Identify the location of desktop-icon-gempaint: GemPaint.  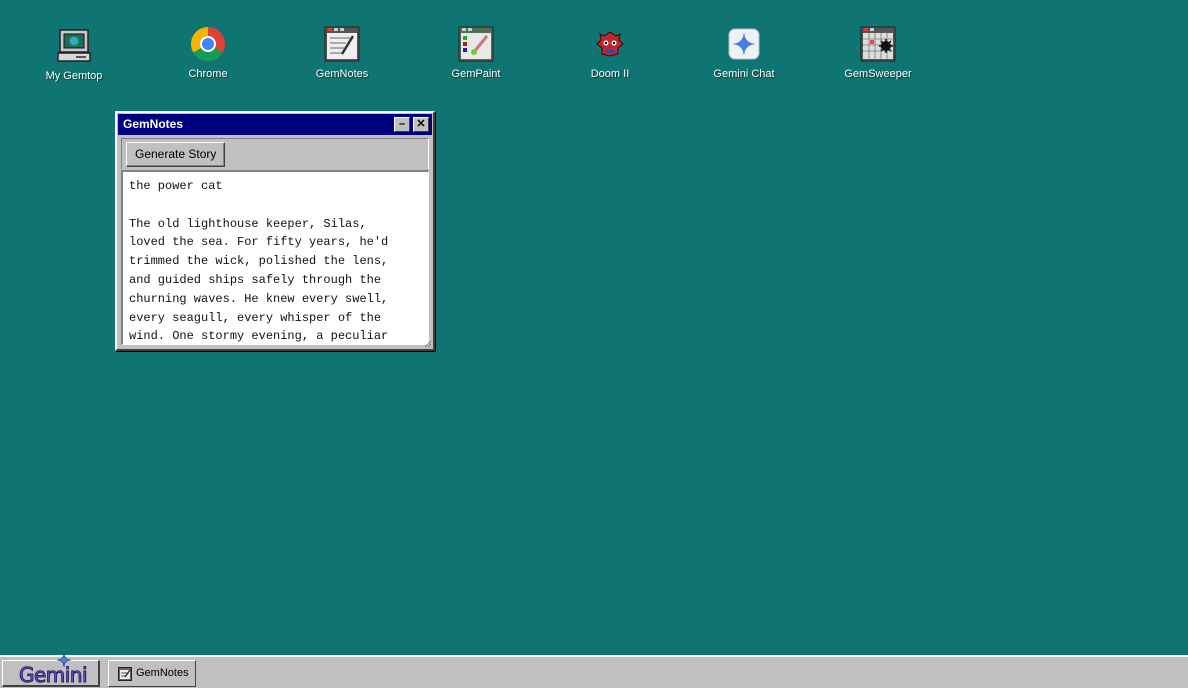
(476, 52).